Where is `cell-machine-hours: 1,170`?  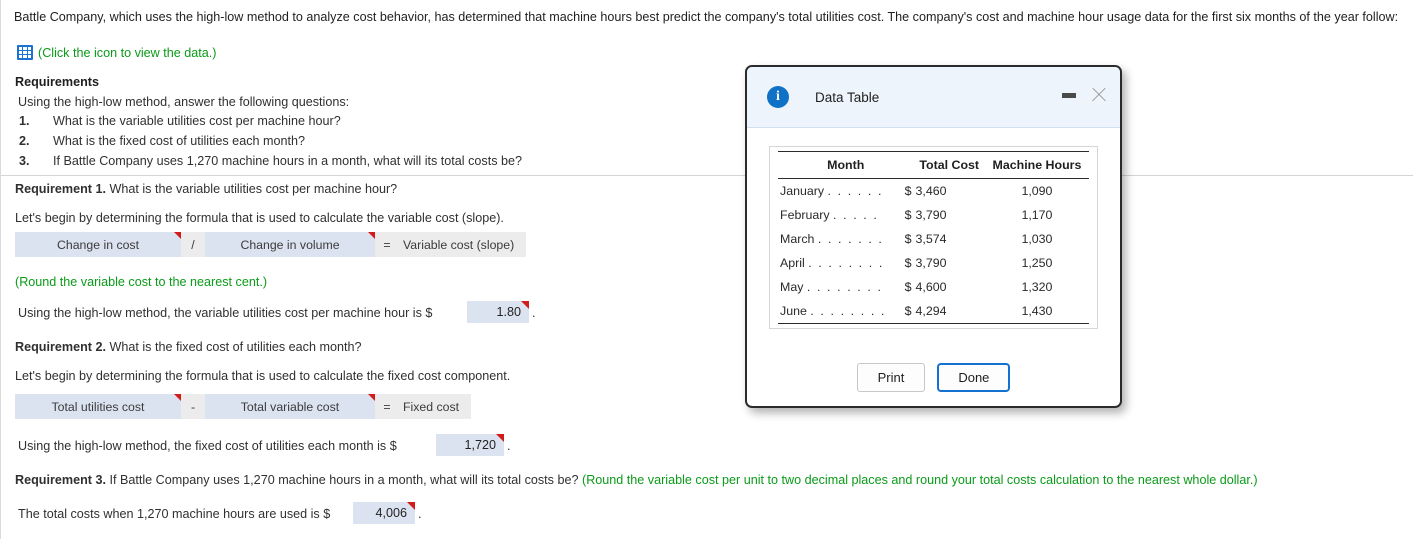
cell-machine-hours: 1,170 is located at coordinates (1037, 215).